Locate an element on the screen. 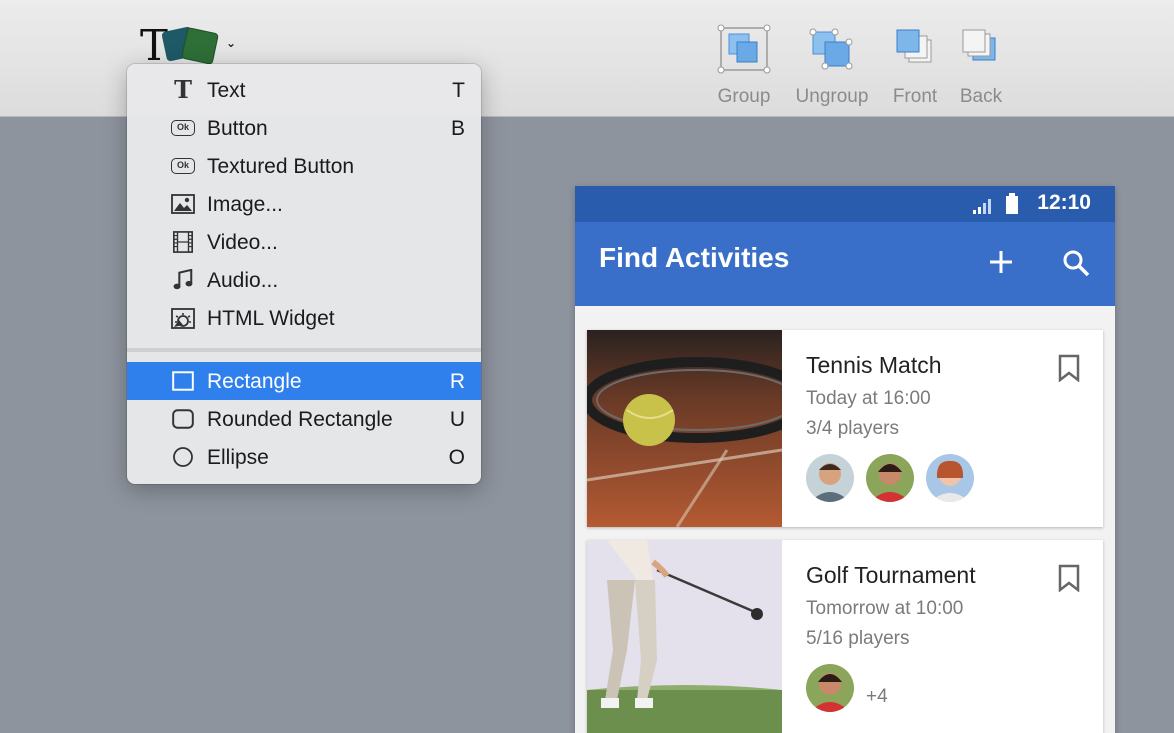  card-time: Today at 16:00 is located at coordinates (868, 398).